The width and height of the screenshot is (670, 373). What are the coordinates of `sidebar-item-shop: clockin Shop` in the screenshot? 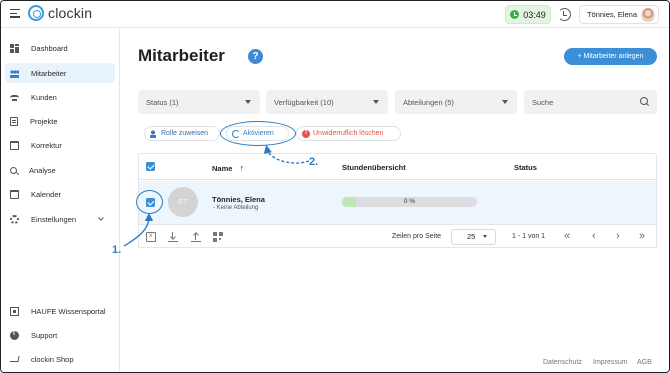 It's located at (60, 359).